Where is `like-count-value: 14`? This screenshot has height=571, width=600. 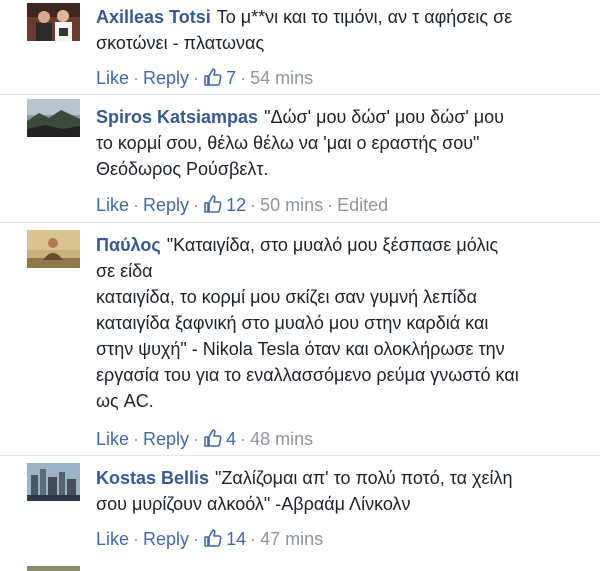
like-count-value: 14 is located at coordinates (236, 539).